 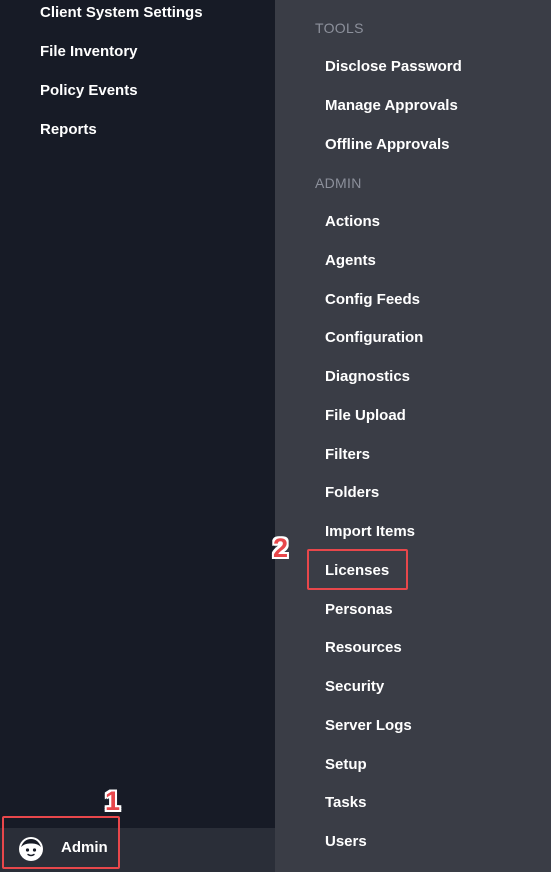 I want to click on section-header-tools: TOOLS, so click(x=339, y=28).